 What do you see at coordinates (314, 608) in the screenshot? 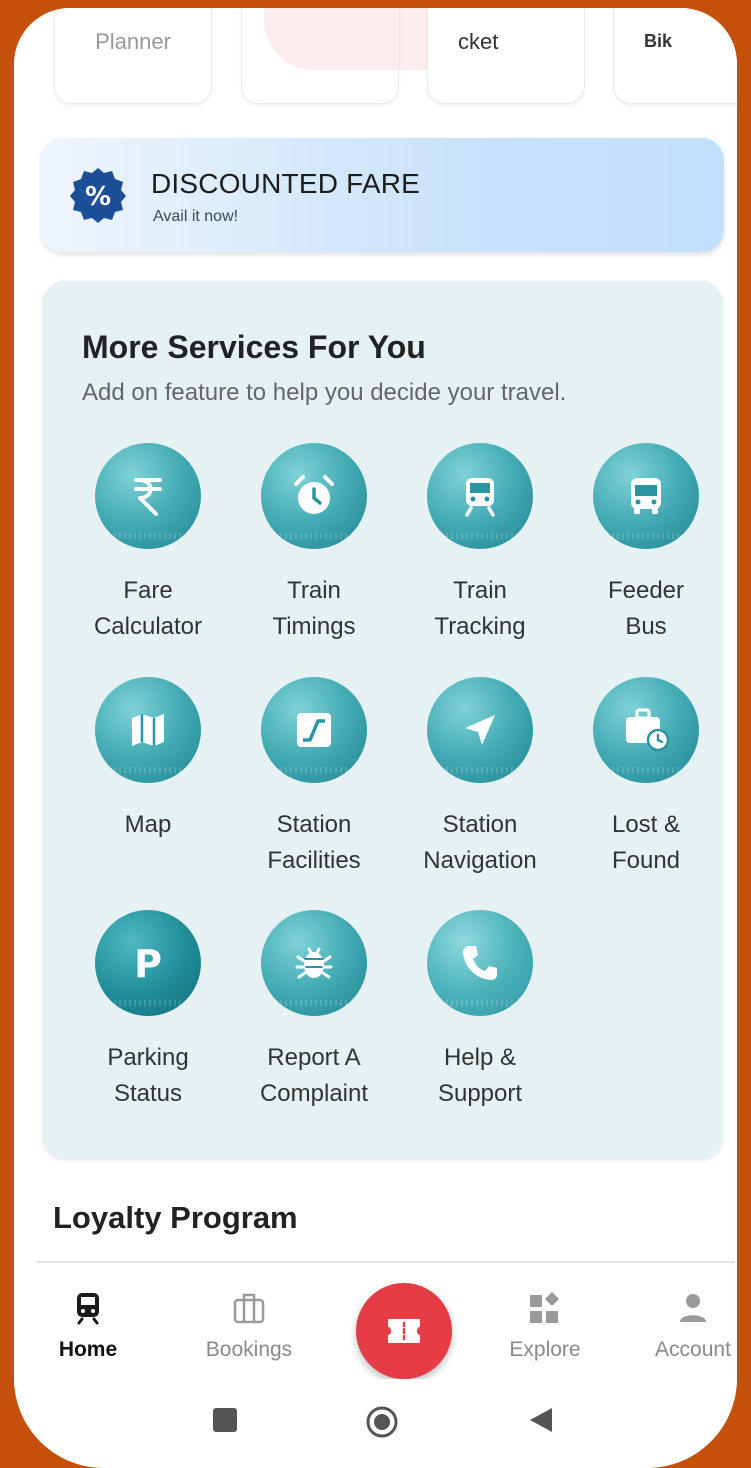
I see `service-label: Train Timings` at bounding box center [314, 608].